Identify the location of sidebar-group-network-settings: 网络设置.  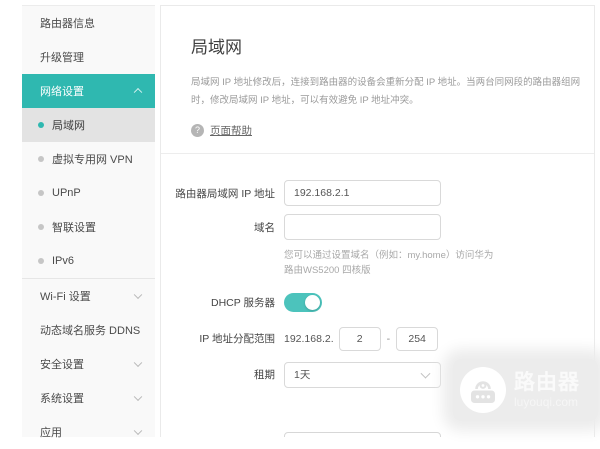
(88, 91).